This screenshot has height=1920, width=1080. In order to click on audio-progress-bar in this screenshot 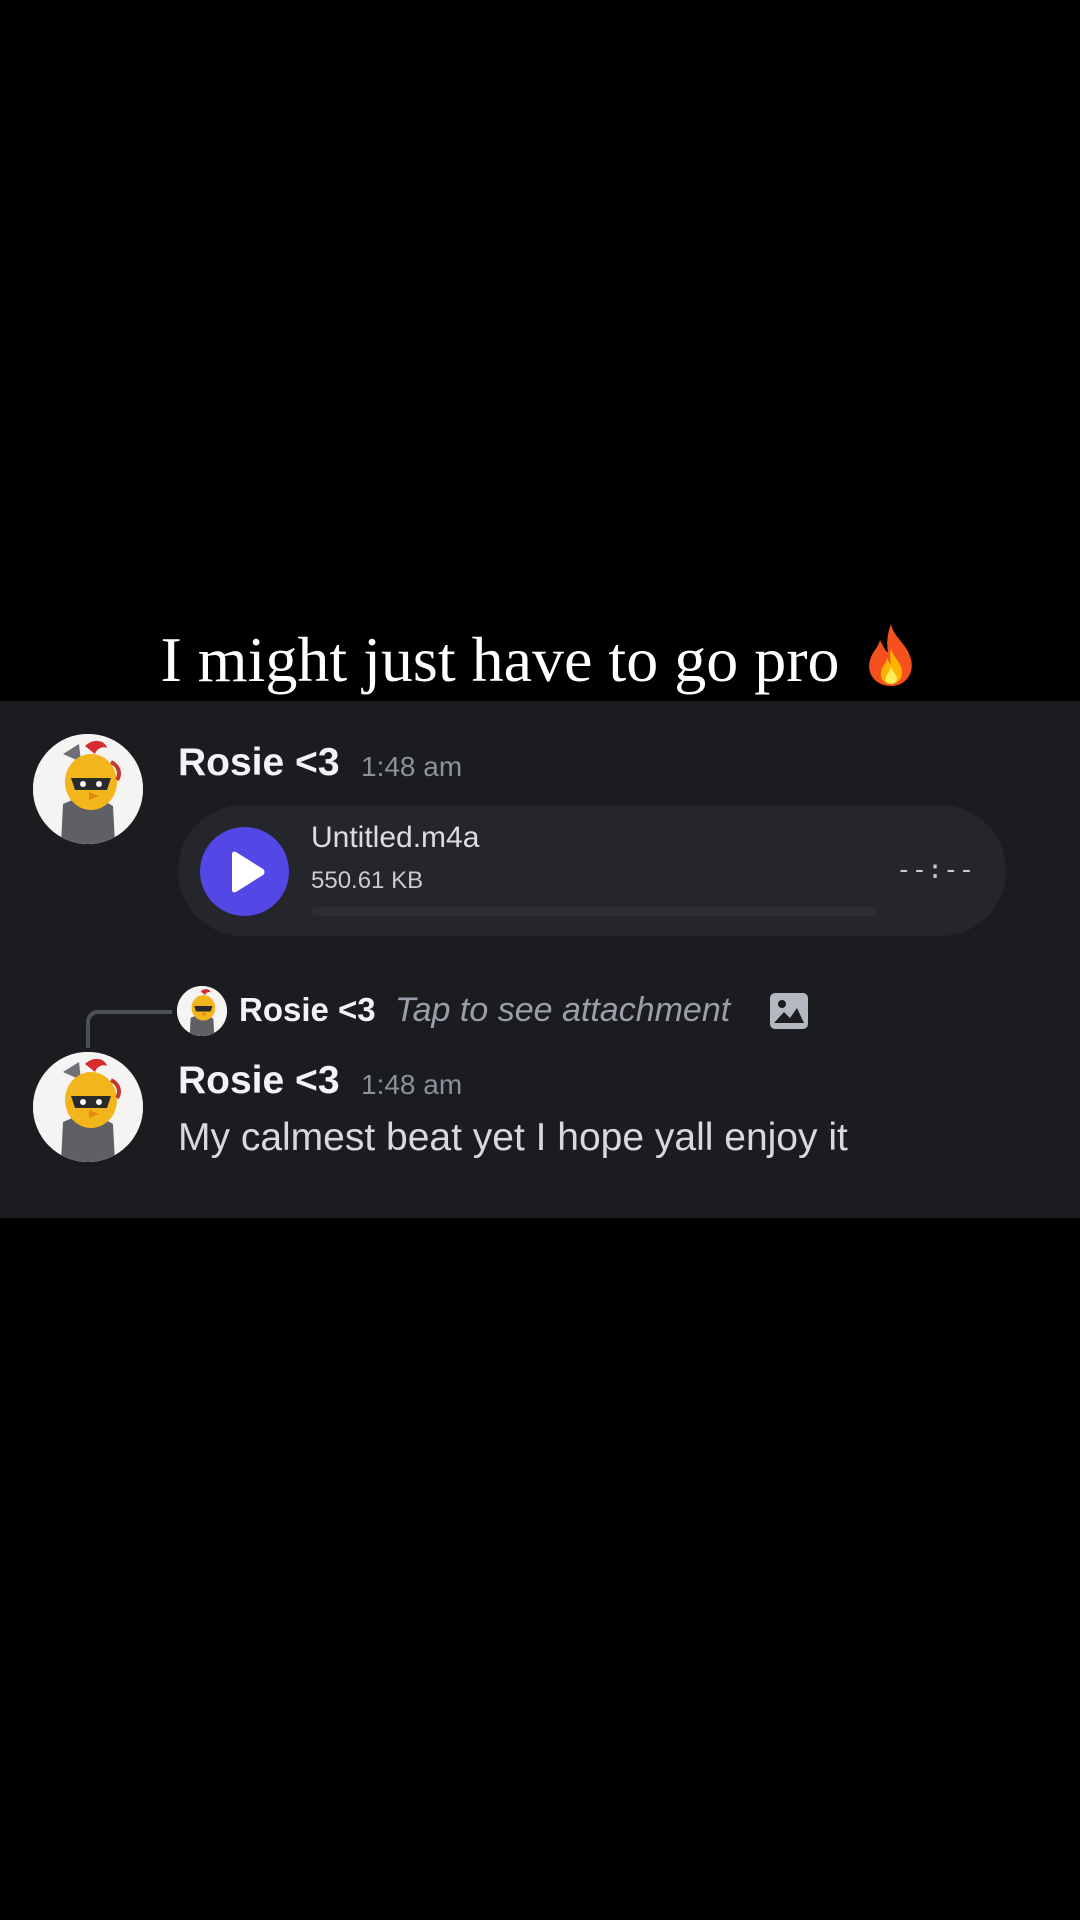, I will do `click(594, 911)`.